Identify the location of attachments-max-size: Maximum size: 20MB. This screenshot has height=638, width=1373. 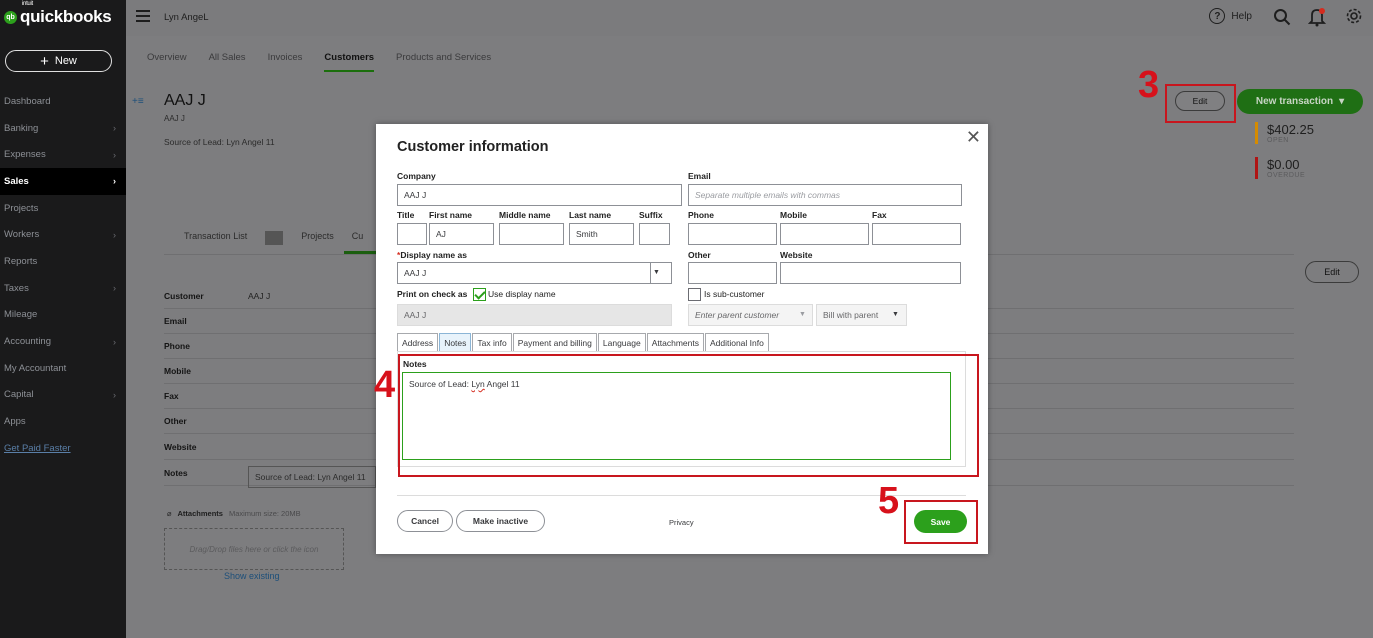
(264, 513).